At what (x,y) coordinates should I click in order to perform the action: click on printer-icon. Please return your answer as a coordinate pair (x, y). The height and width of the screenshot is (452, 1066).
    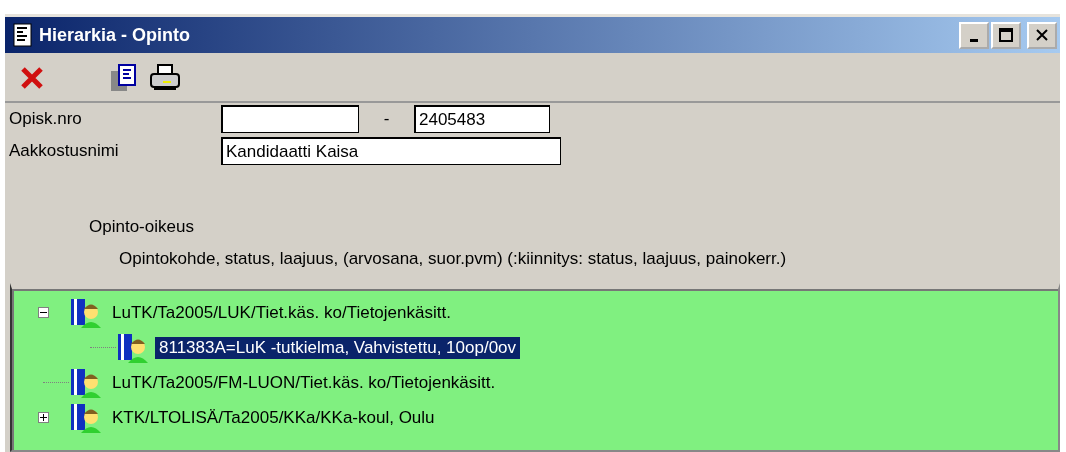
    Looking at the image, I should click on (165, 78).